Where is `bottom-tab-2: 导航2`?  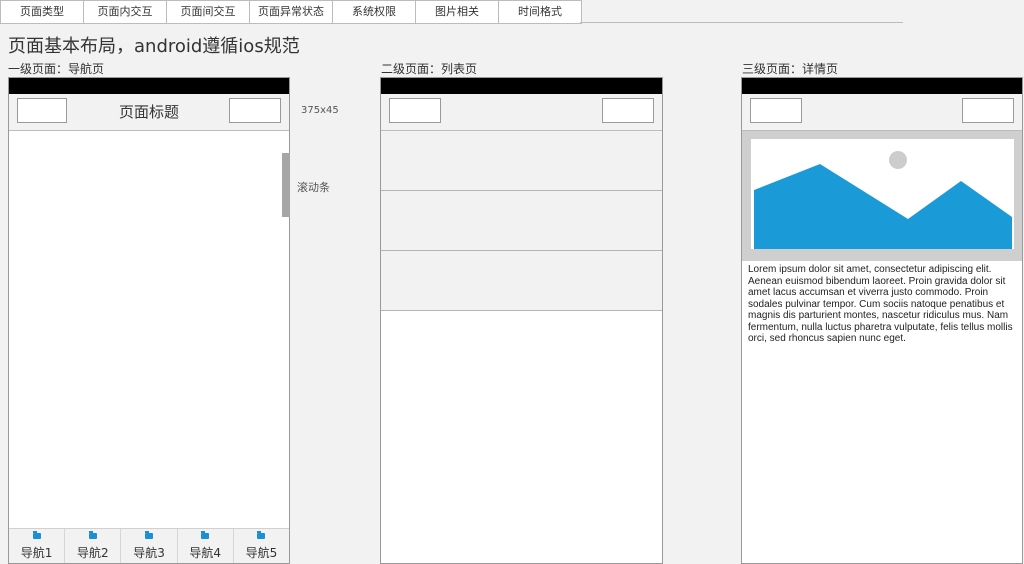 bottom-tab-2: 导航2 is located at coordinates (92, 546).